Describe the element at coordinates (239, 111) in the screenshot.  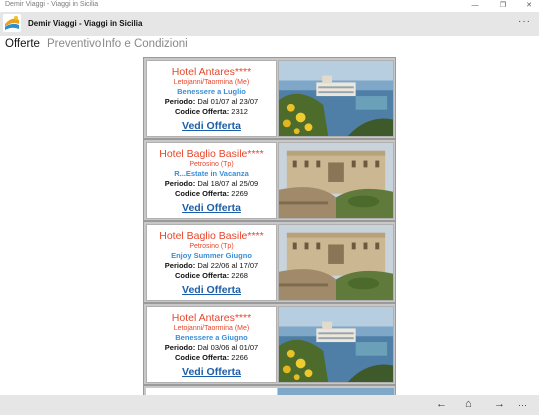
I see `code-value: 2312` at that location.